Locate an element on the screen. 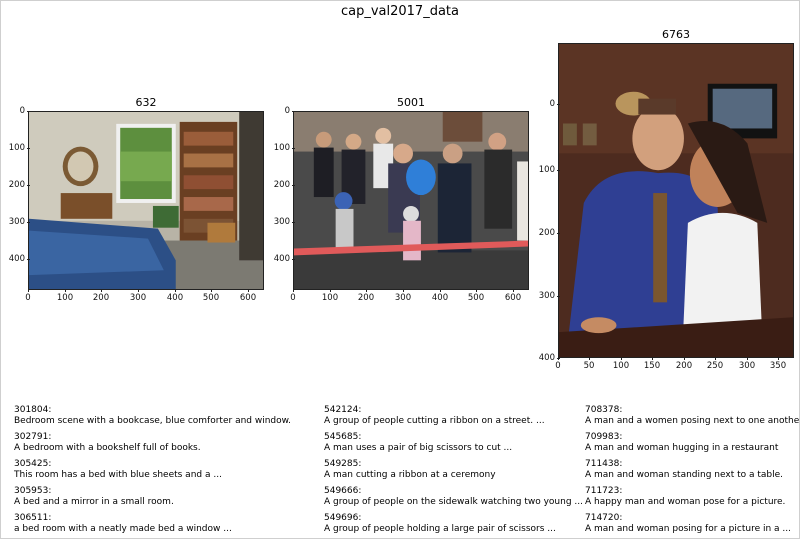 The width and height of the screenshot is (800, 540). caption-id: 708378: is located at coordinates (604, 410).